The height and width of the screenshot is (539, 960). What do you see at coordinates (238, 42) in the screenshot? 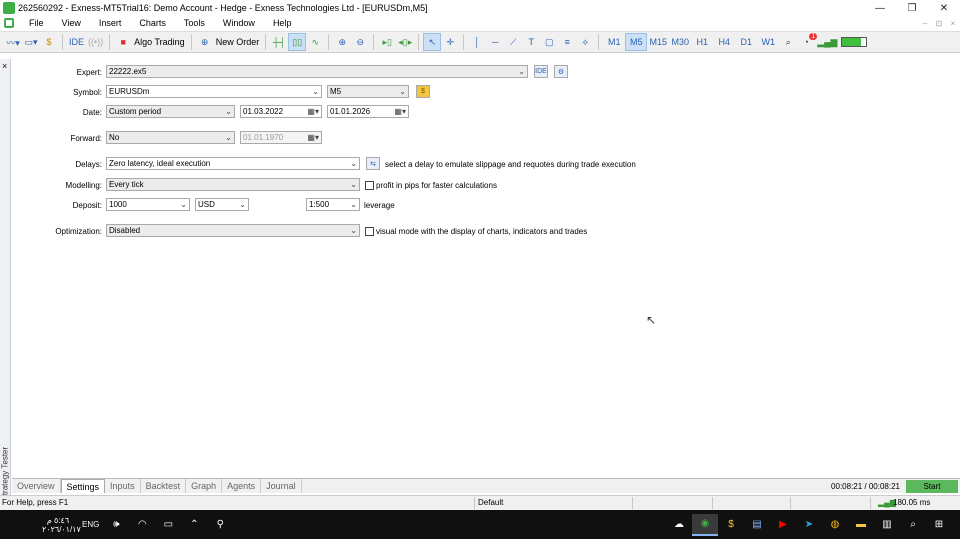
I see `new-order-button: New Order` at bounding box center [238, 42].